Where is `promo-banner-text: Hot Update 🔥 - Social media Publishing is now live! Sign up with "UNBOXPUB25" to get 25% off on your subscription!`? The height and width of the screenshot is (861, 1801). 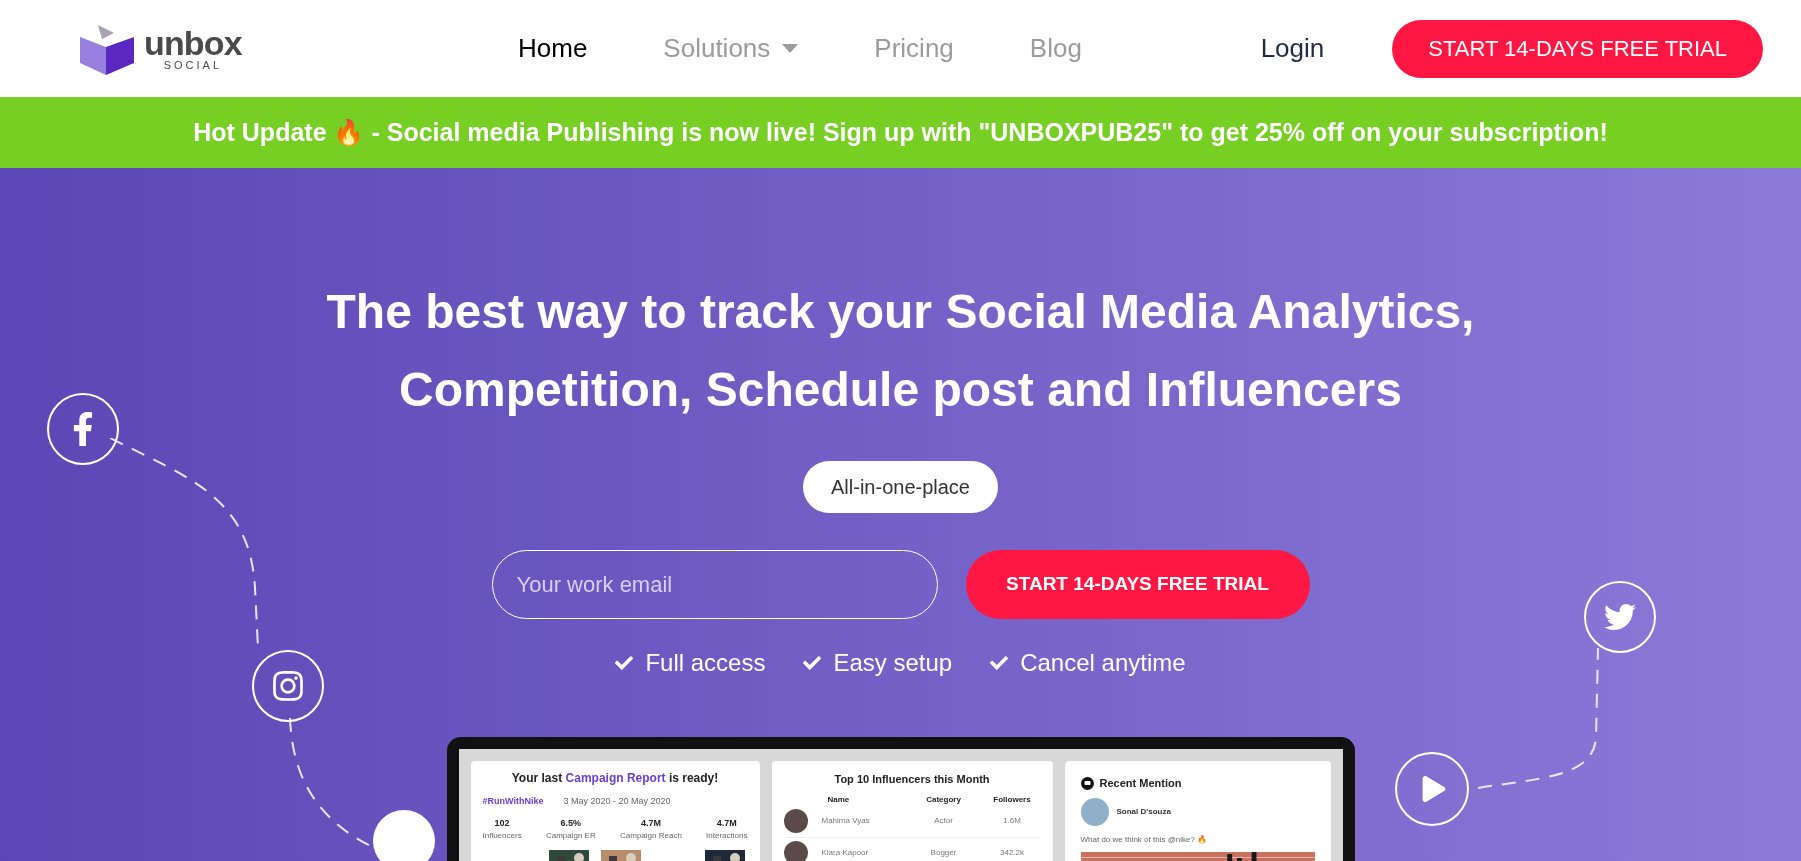 promo-banner-text: Hot Update 🔥 - Social media Publishing is now live! Sign up with "UNBOXPUB25" to get 25% off on your subscription! is located at coordinates (900, 132).